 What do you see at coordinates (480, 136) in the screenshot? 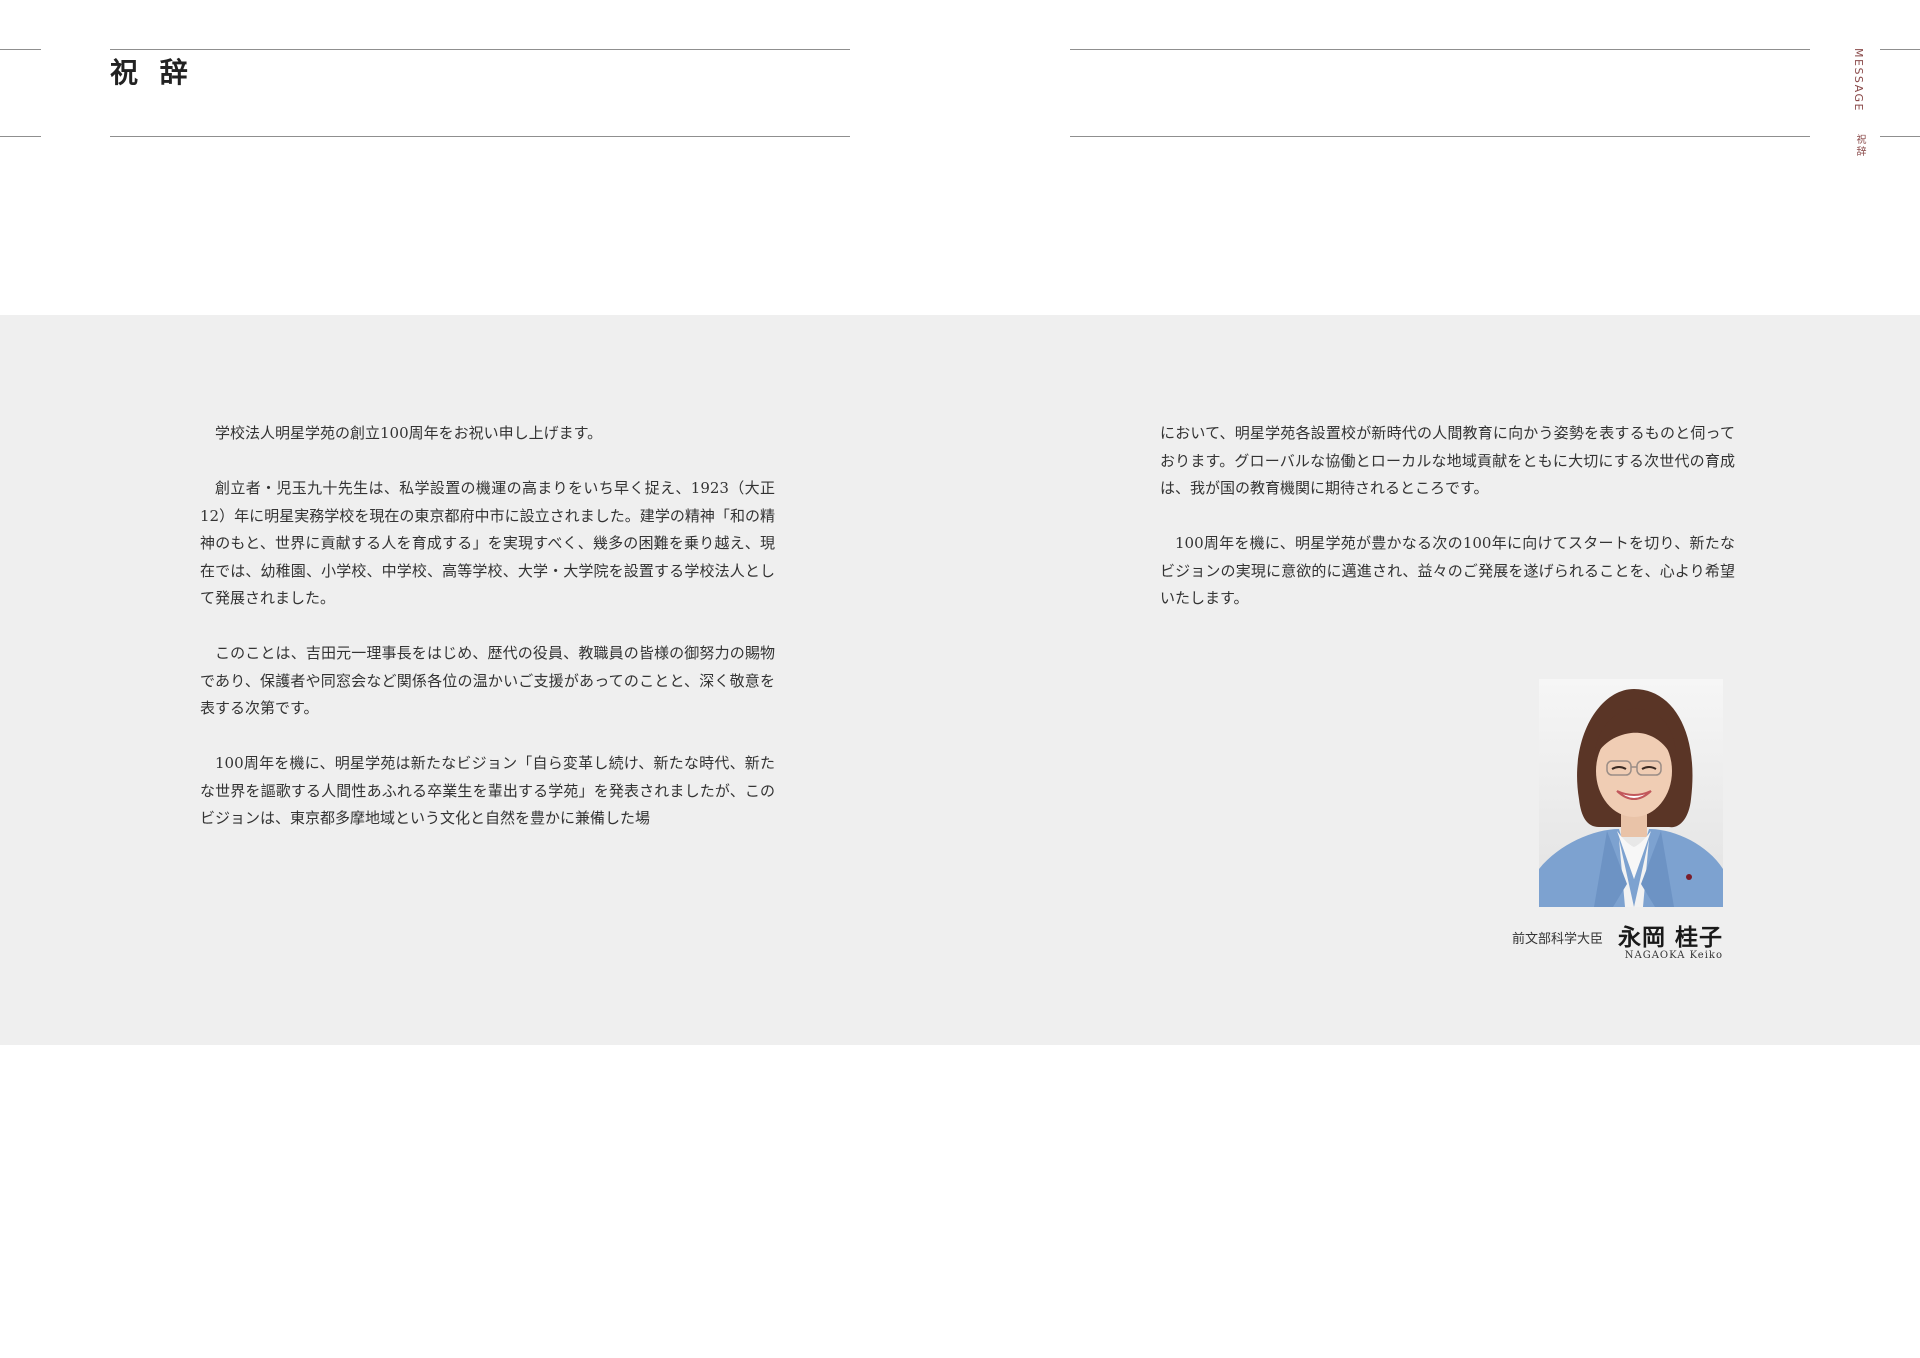
I see `header-rule-left-bottom` at bounding box center [480, 136].